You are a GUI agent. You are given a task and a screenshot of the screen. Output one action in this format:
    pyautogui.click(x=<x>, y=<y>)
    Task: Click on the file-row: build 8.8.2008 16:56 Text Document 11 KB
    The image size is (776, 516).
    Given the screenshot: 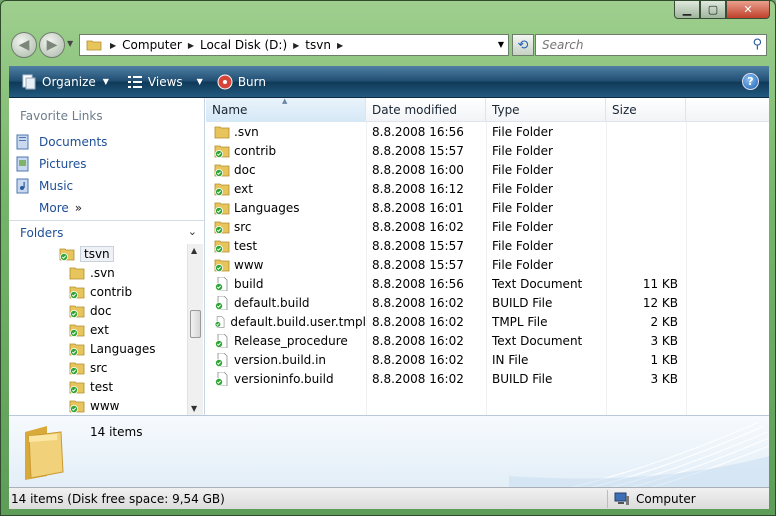 What is the action you would take?
    pyautogui.click(x=446, y=283)
    